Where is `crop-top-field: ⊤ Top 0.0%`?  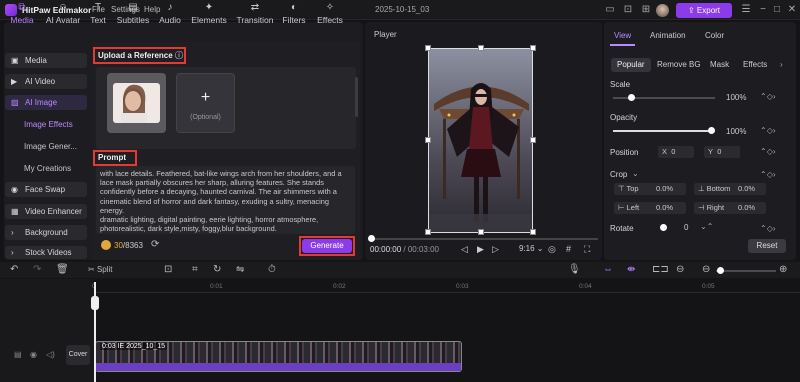 crop-top-field: ⊤ Top 0.0% is located at coordinates (650, 189).